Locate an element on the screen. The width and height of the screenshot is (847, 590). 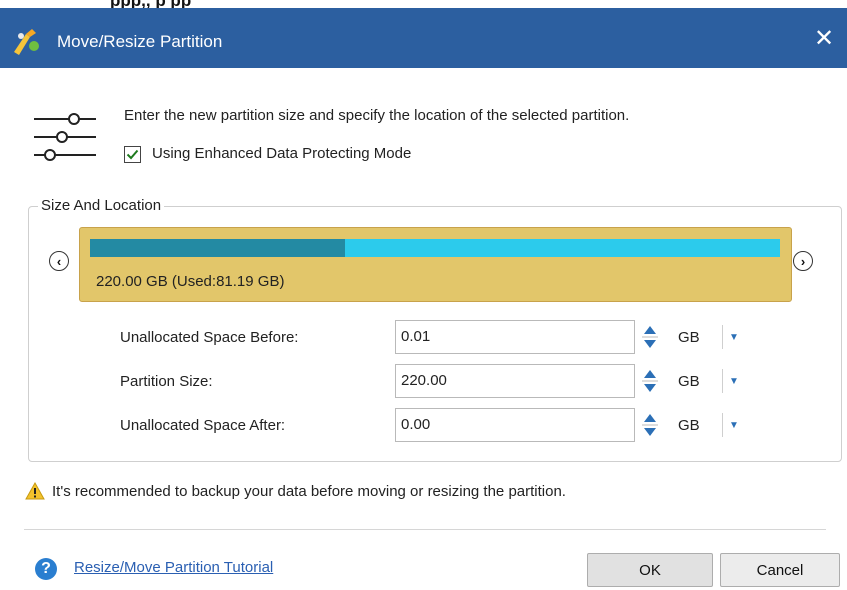
enhanced-mode-checkbox is located at coordinates (132, 154).